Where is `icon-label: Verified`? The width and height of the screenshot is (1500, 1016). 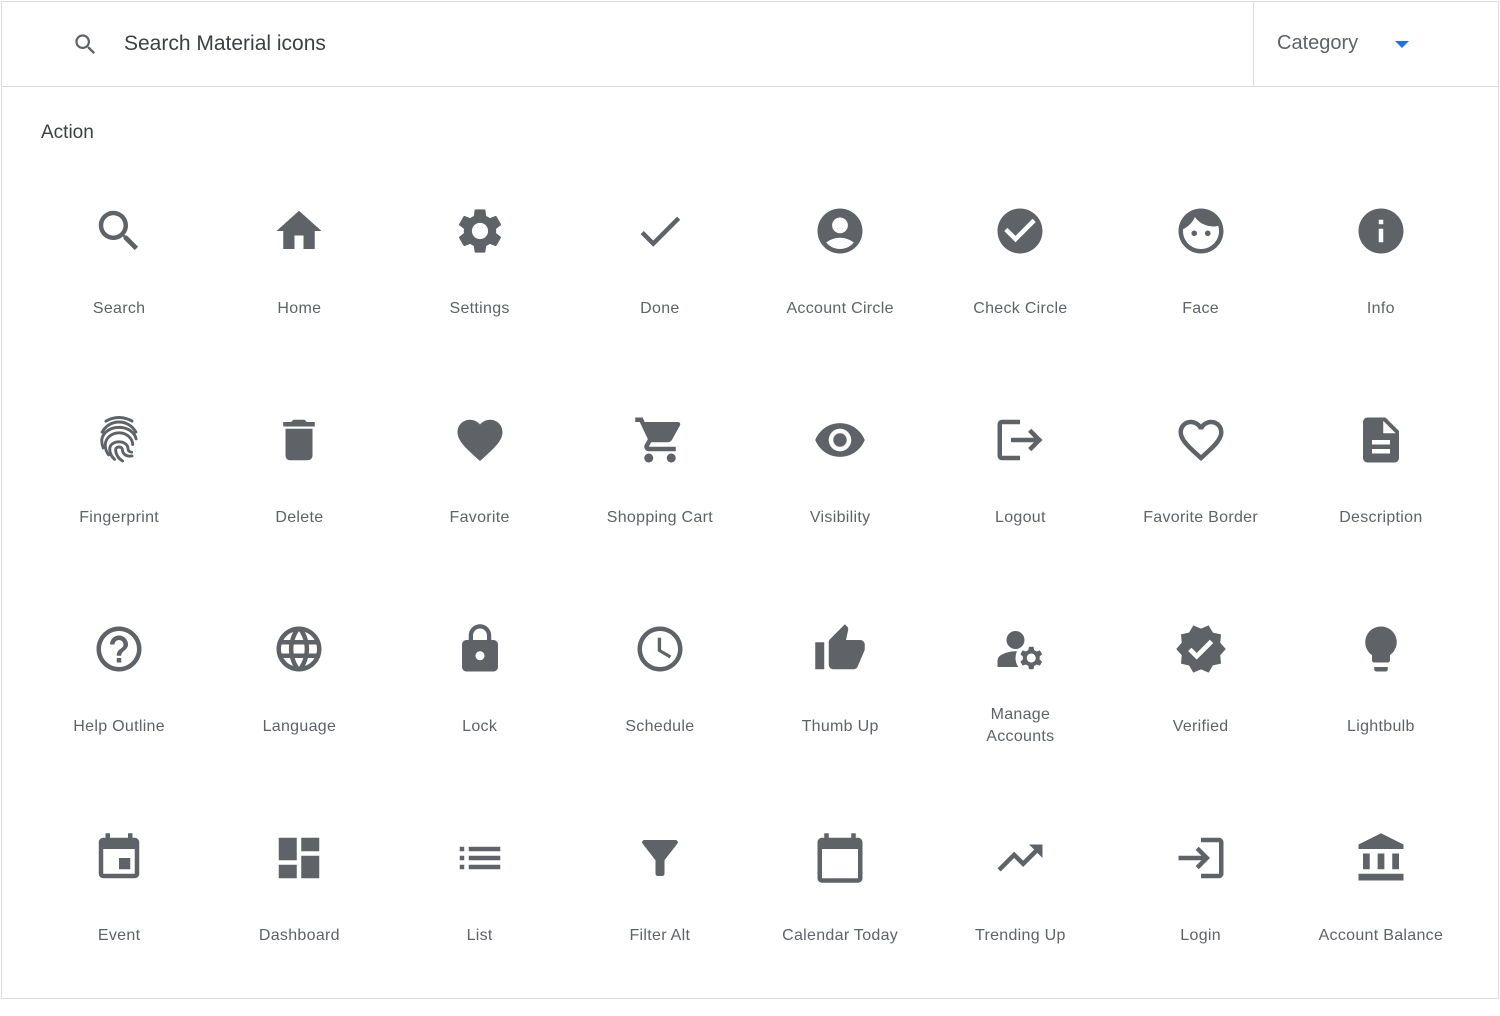 icon-label: Verified is located at coordinates (1200, 726).